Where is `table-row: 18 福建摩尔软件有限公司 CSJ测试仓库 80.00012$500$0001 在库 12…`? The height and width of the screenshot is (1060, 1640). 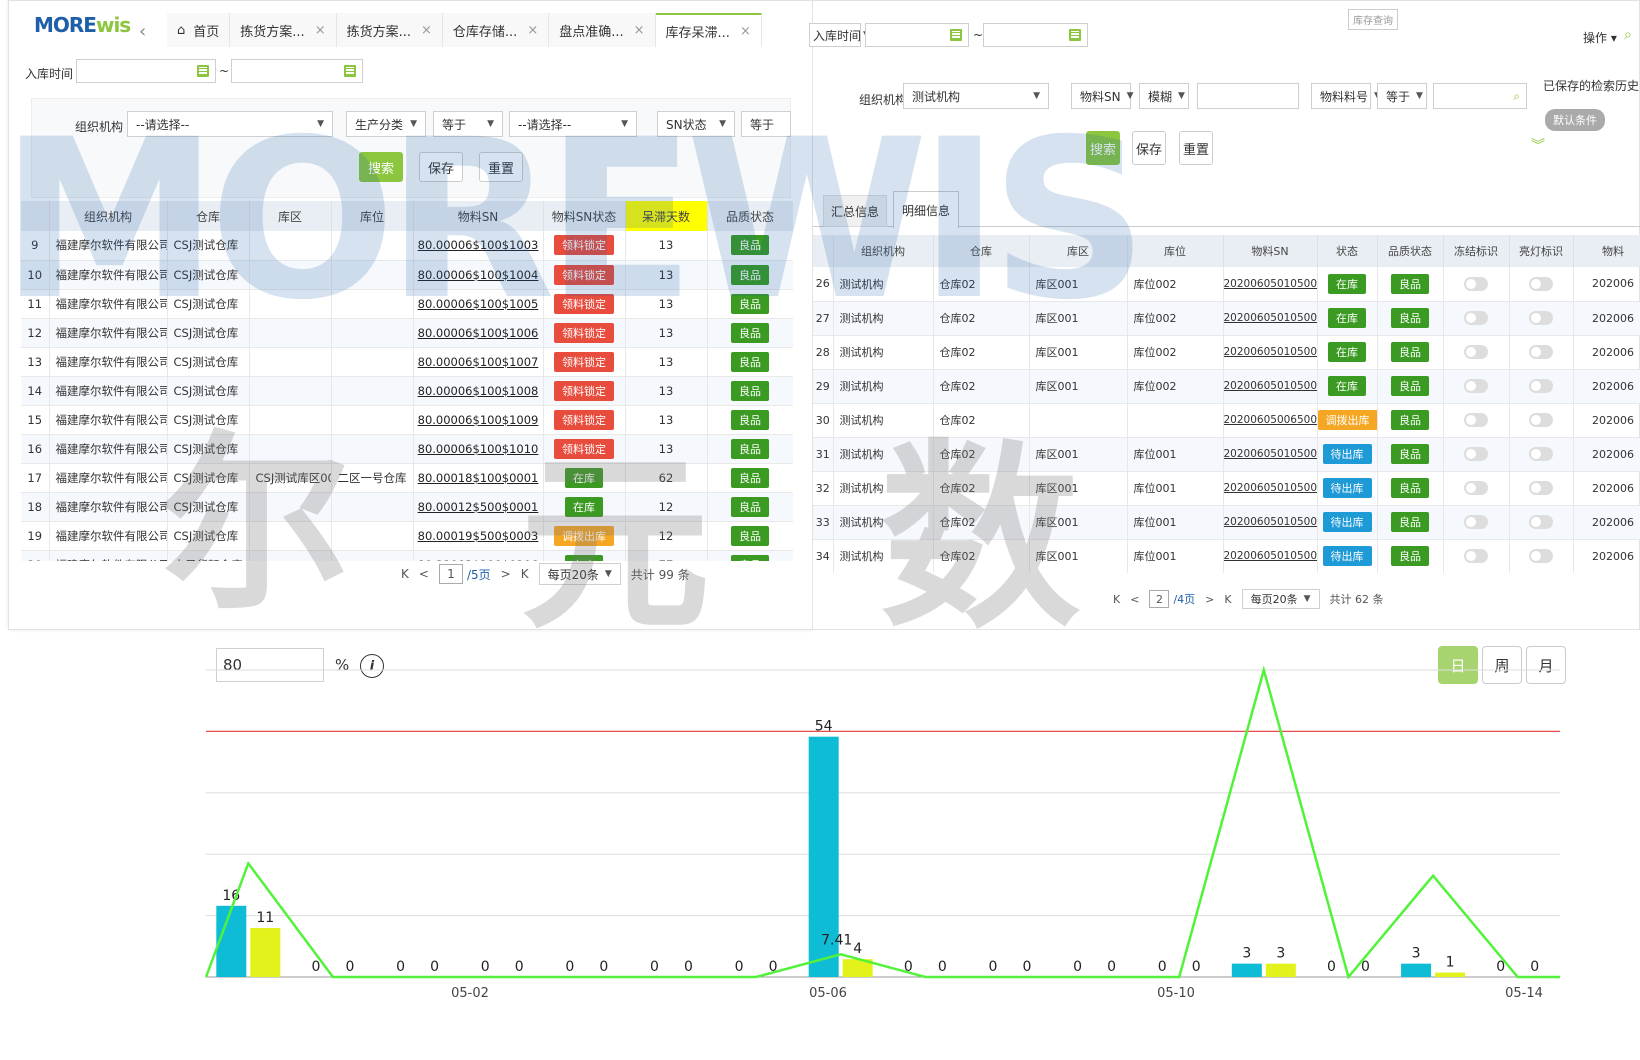
table-row: 18 福建摩尔软件有限公司 CSJ测试仓库 80.00012$500$0001 在库 12… is located at coordinates (407, 507).